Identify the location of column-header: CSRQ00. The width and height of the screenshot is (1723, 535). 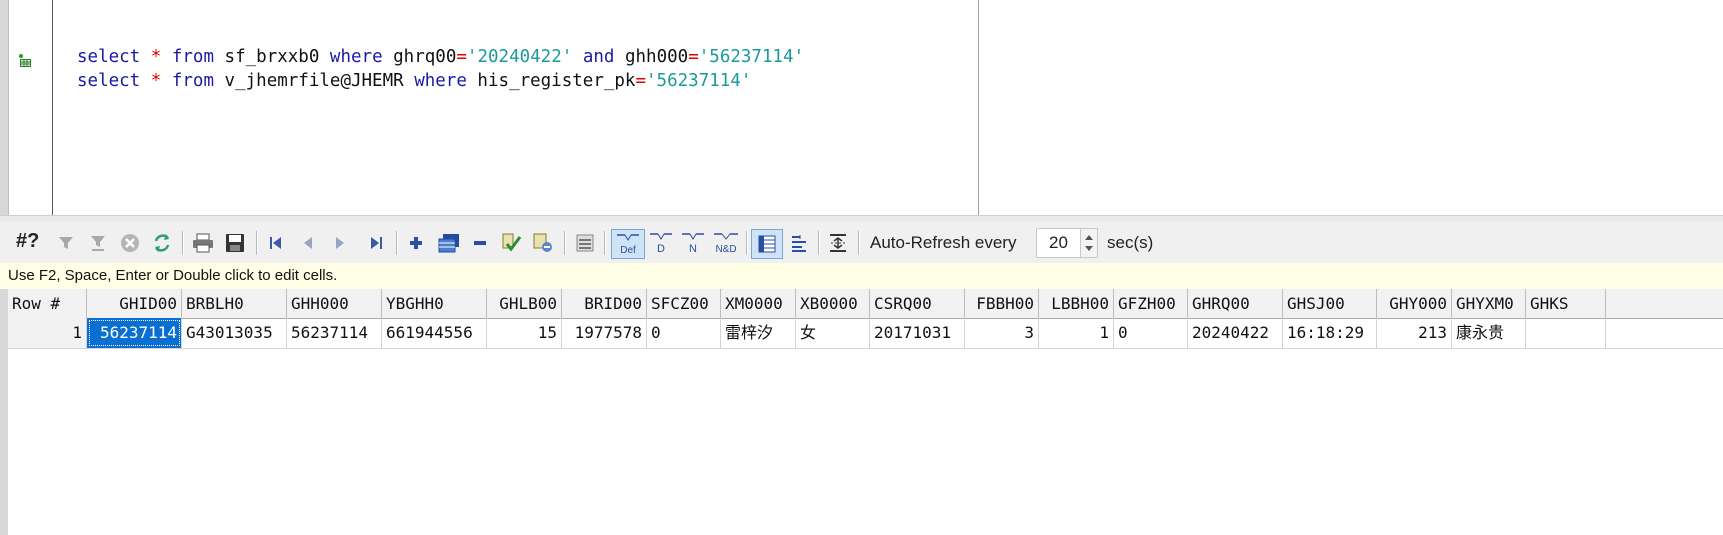
(917, 303).